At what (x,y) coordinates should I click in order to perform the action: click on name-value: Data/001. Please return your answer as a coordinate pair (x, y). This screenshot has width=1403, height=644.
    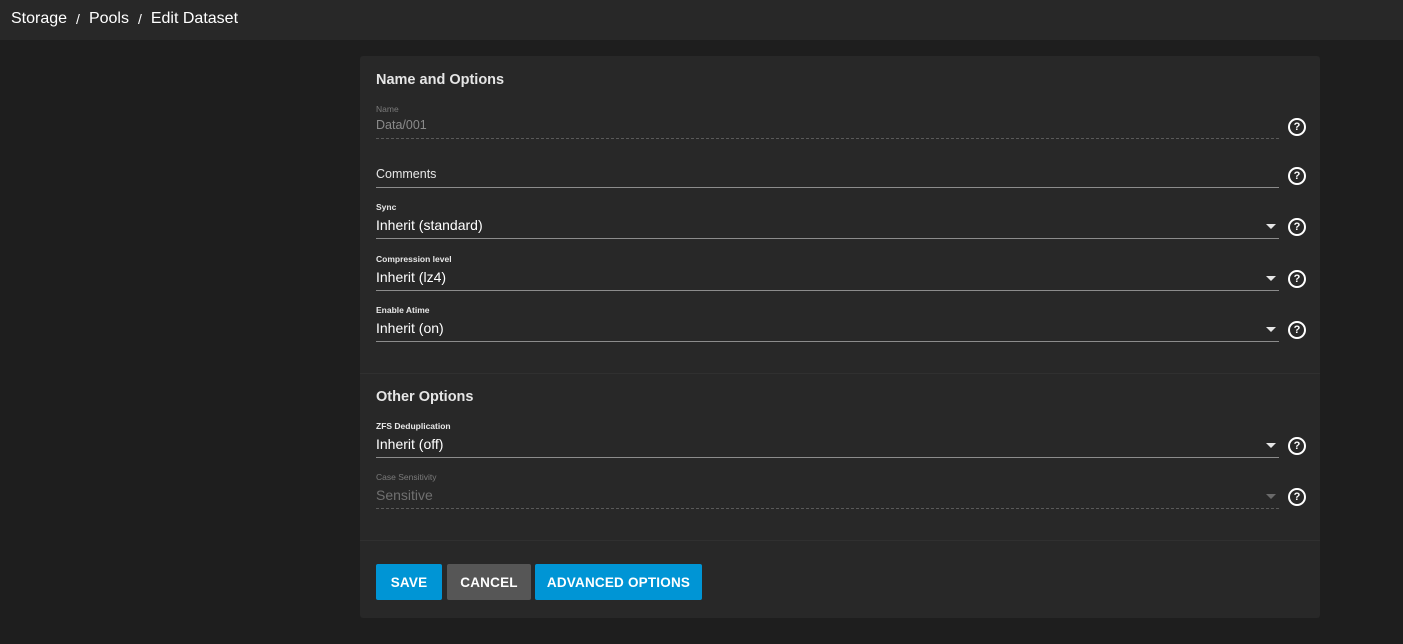
    Looking at the image, I should click on (401, 125).